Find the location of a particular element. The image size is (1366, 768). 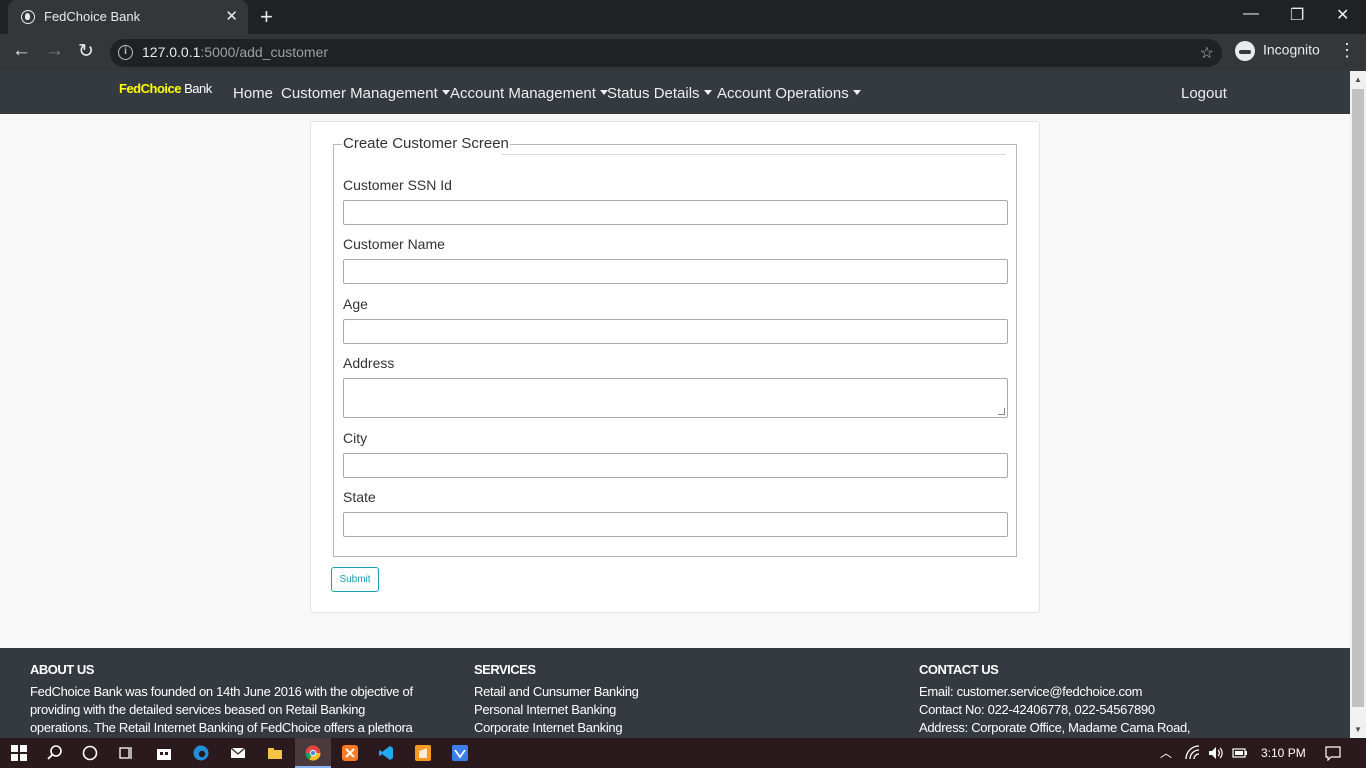

browser-tab: FedChoice Bank ✕ is located at coordinates (128, 17).